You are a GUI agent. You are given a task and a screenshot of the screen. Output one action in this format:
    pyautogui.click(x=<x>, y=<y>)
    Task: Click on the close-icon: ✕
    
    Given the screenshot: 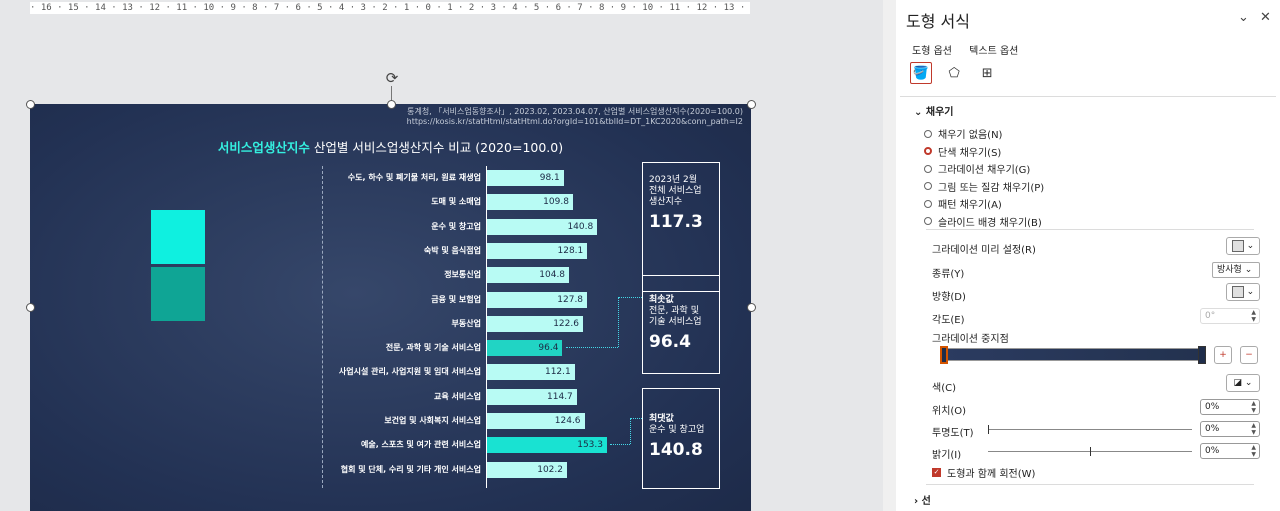 What is the action you would take?
    pyautogui.click(x=1265, y=17)
    